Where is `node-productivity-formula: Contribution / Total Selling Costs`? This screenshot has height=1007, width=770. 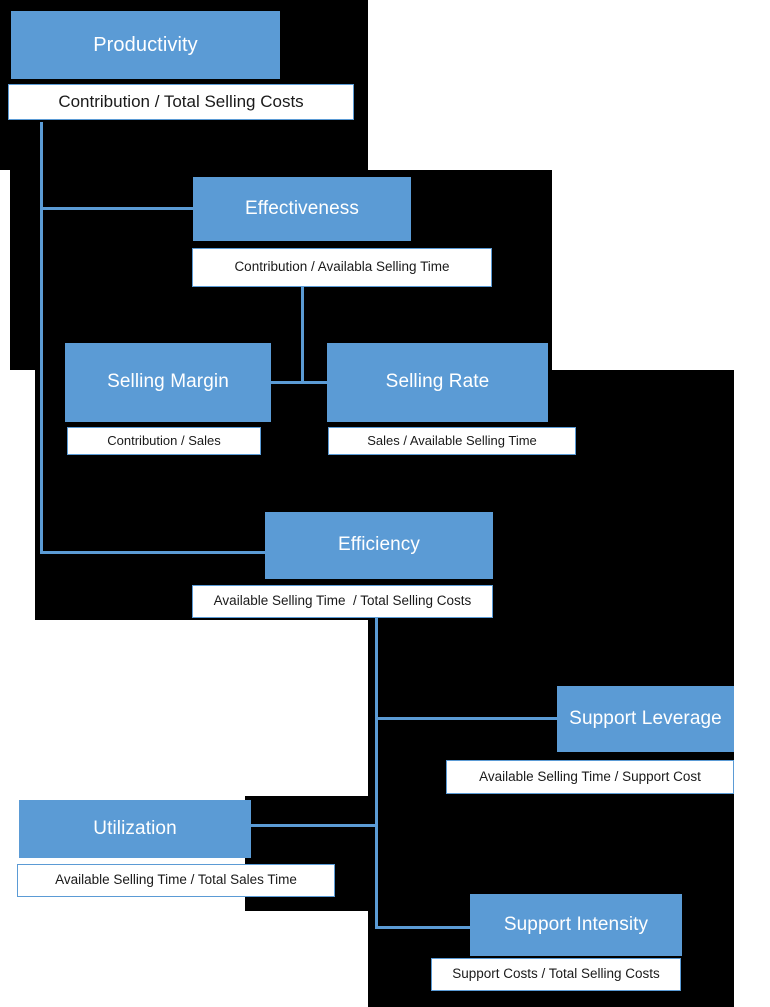 node-productivity-formula: Contribution / Total Selling Costs is located at coordinates (181, 102).